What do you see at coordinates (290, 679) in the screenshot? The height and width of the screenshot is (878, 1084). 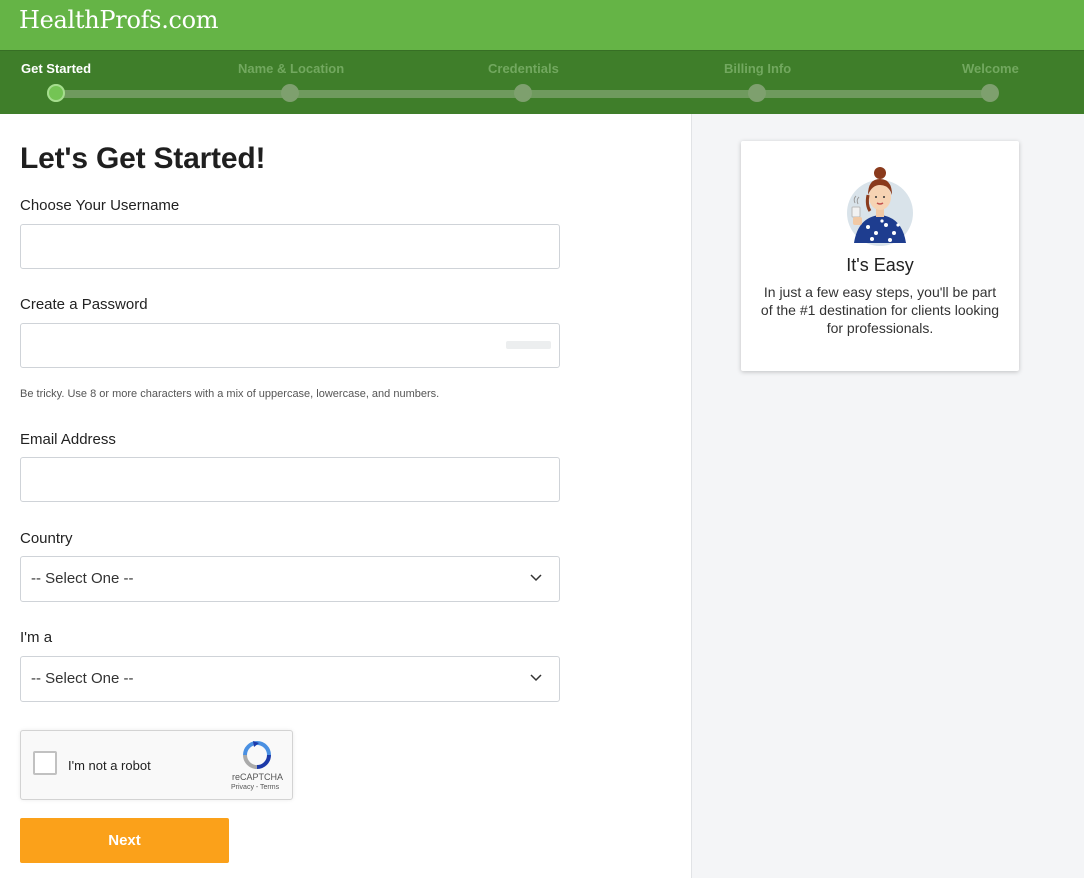 I see `role-select: -- Select One --` at bounding box center [290, 679].